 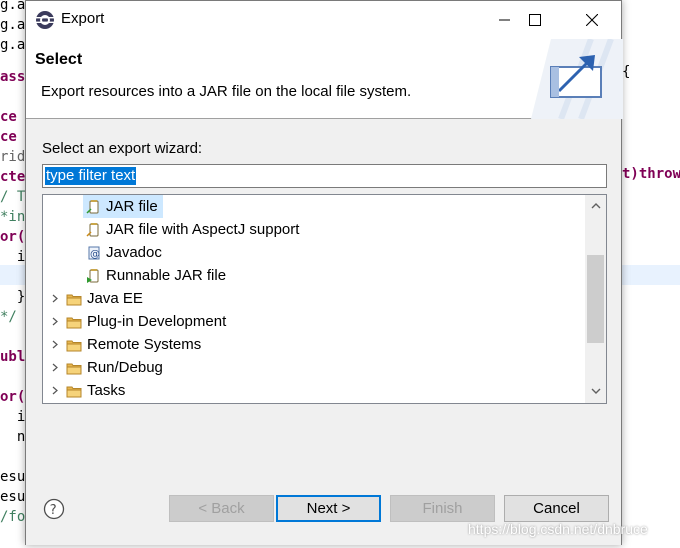 I want to click on cancel-button: Cancel, so click(x=556, y=508).